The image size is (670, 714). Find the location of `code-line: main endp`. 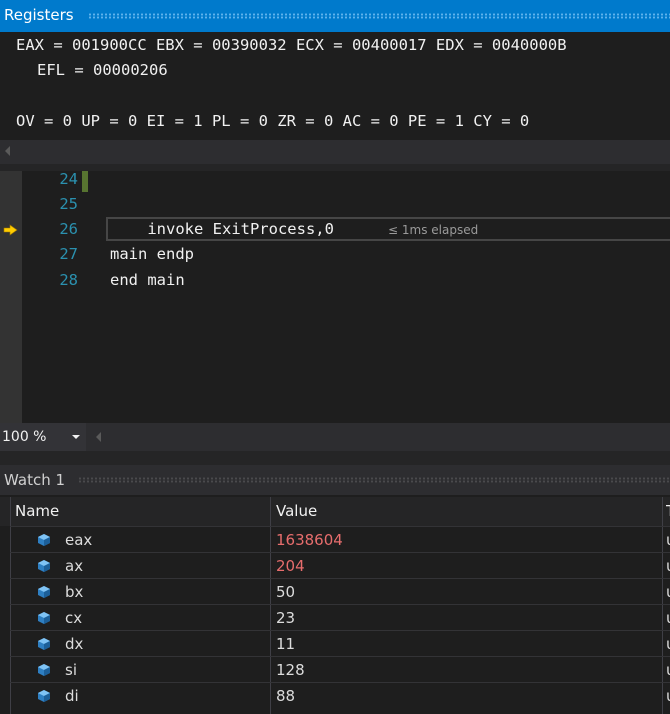

code-line: main endp is located at coordinates (152, 254).